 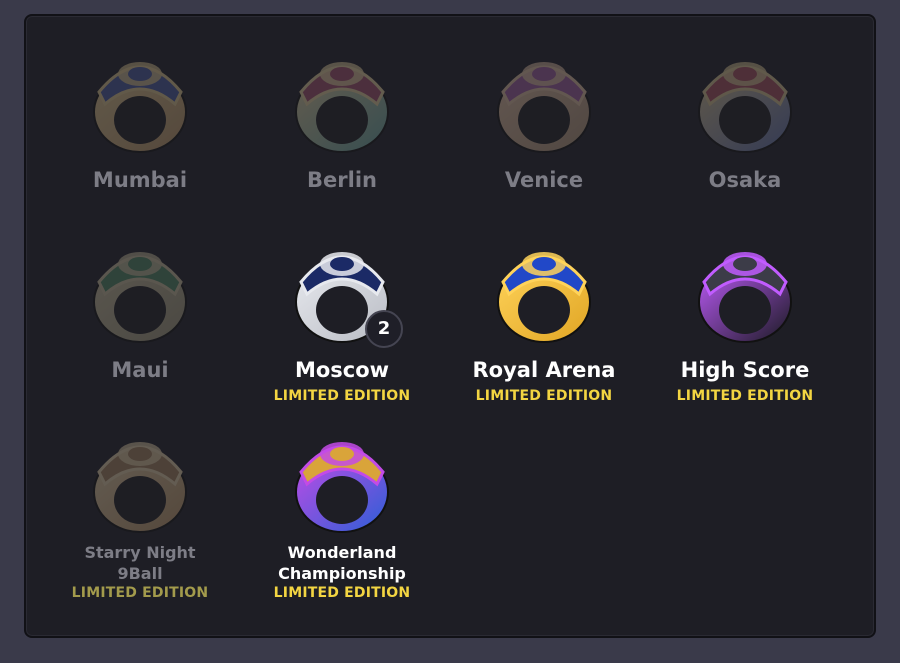 What do you see at coordinates (140, 370) in the screenshot?
I see `ring-name: Maui` at bounding box center [140, 370].